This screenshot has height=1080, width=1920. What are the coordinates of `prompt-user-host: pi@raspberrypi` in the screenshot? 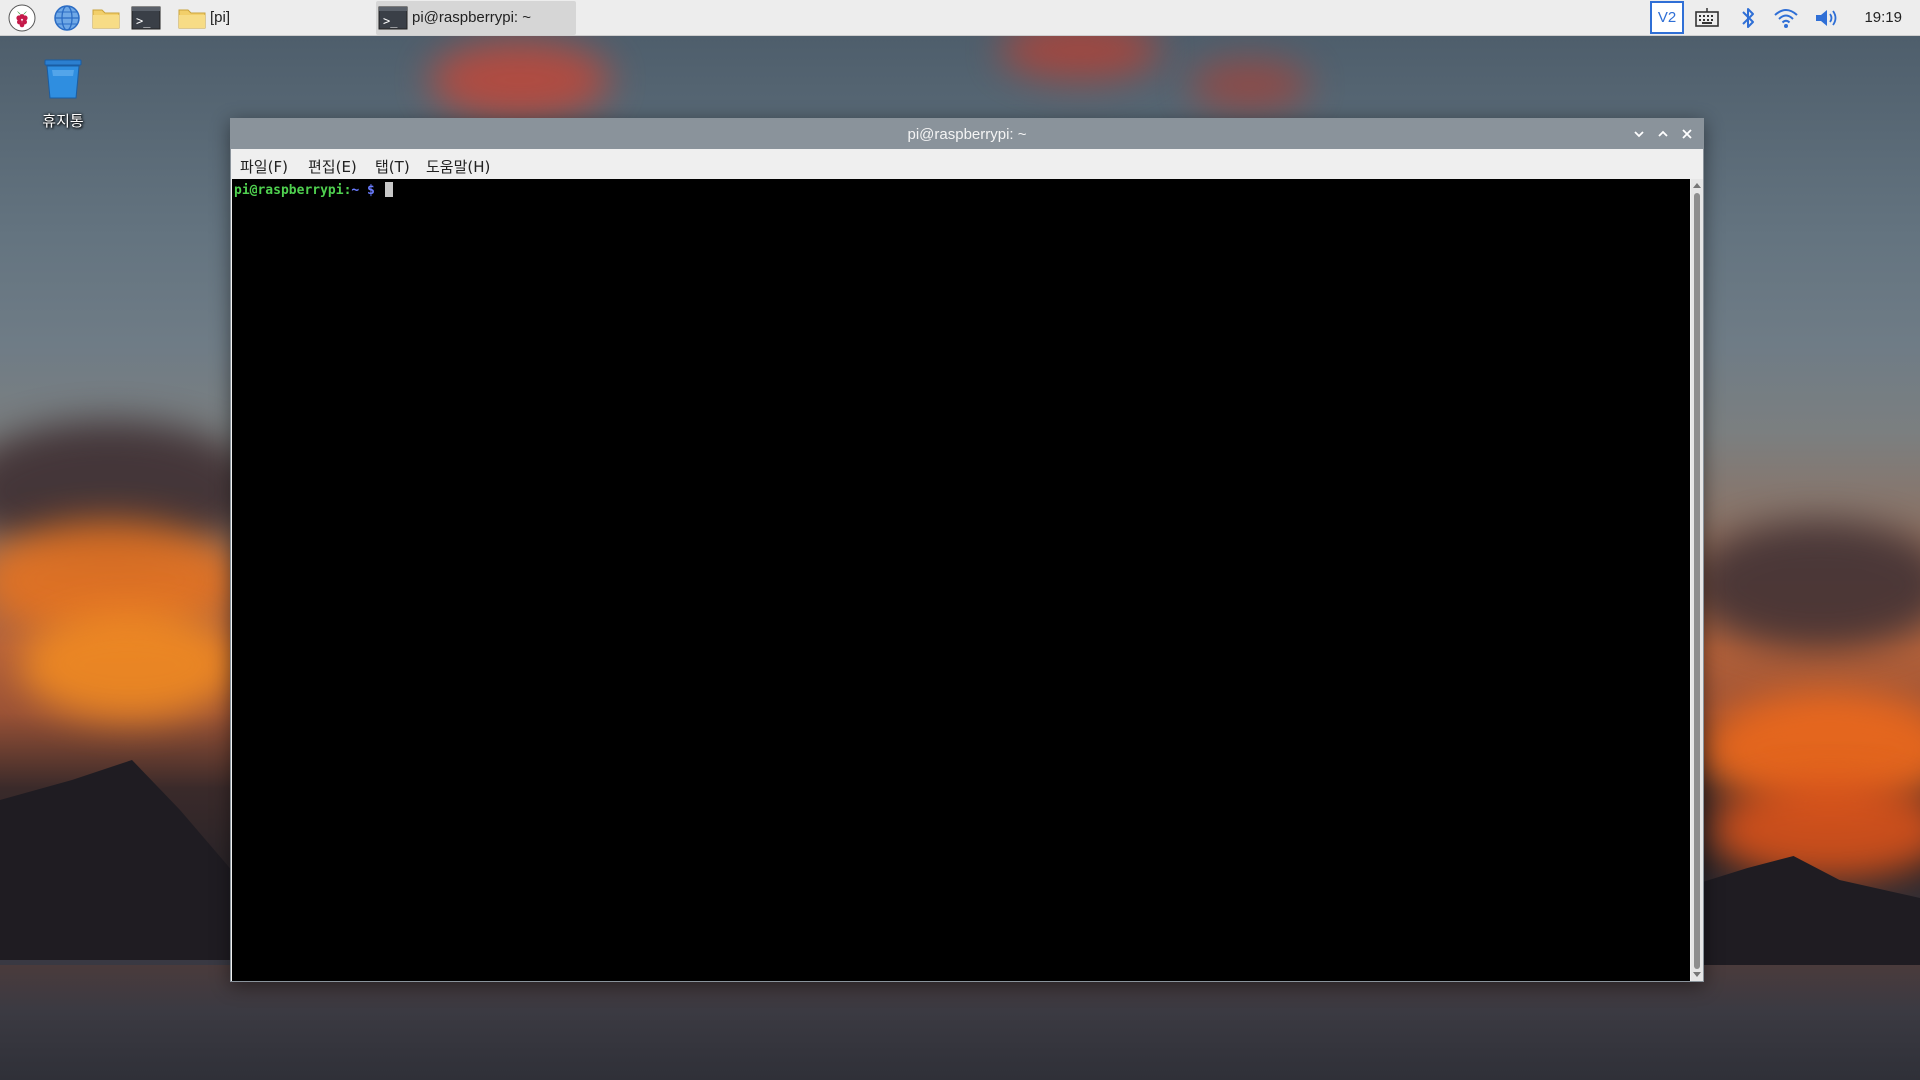 It's located at (289, 190).